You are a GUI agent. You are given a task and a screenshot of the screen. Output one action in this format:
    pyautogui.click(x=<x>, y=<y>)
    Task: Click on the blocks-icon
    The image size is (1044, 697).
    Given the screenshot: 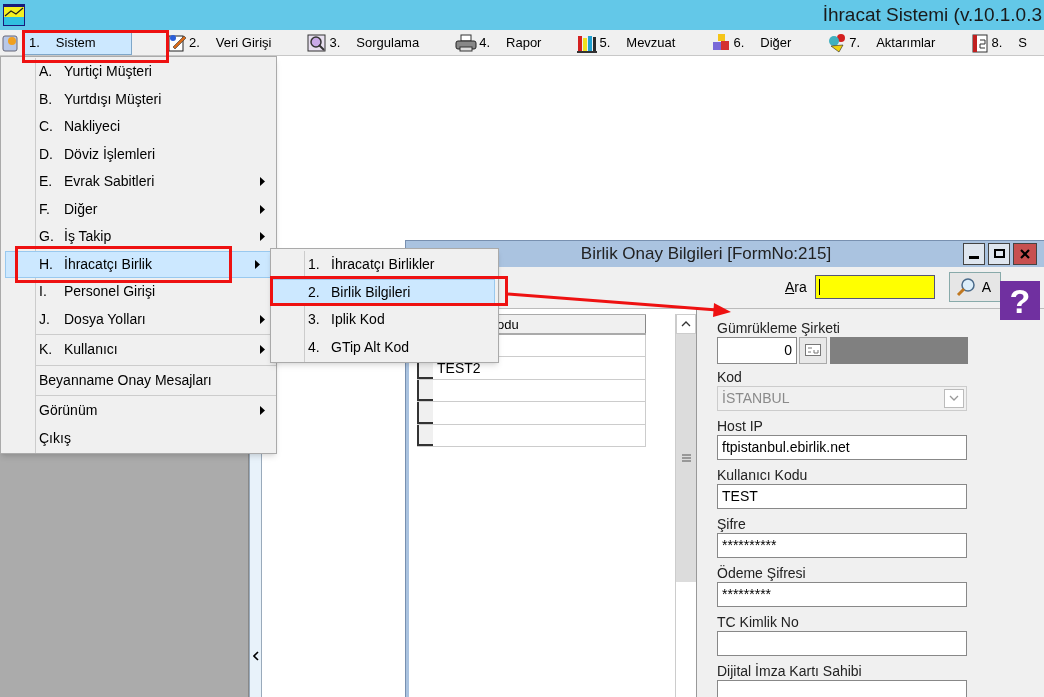 What is the action you would take?
    pyautogui.click(x=721, y=42)
    